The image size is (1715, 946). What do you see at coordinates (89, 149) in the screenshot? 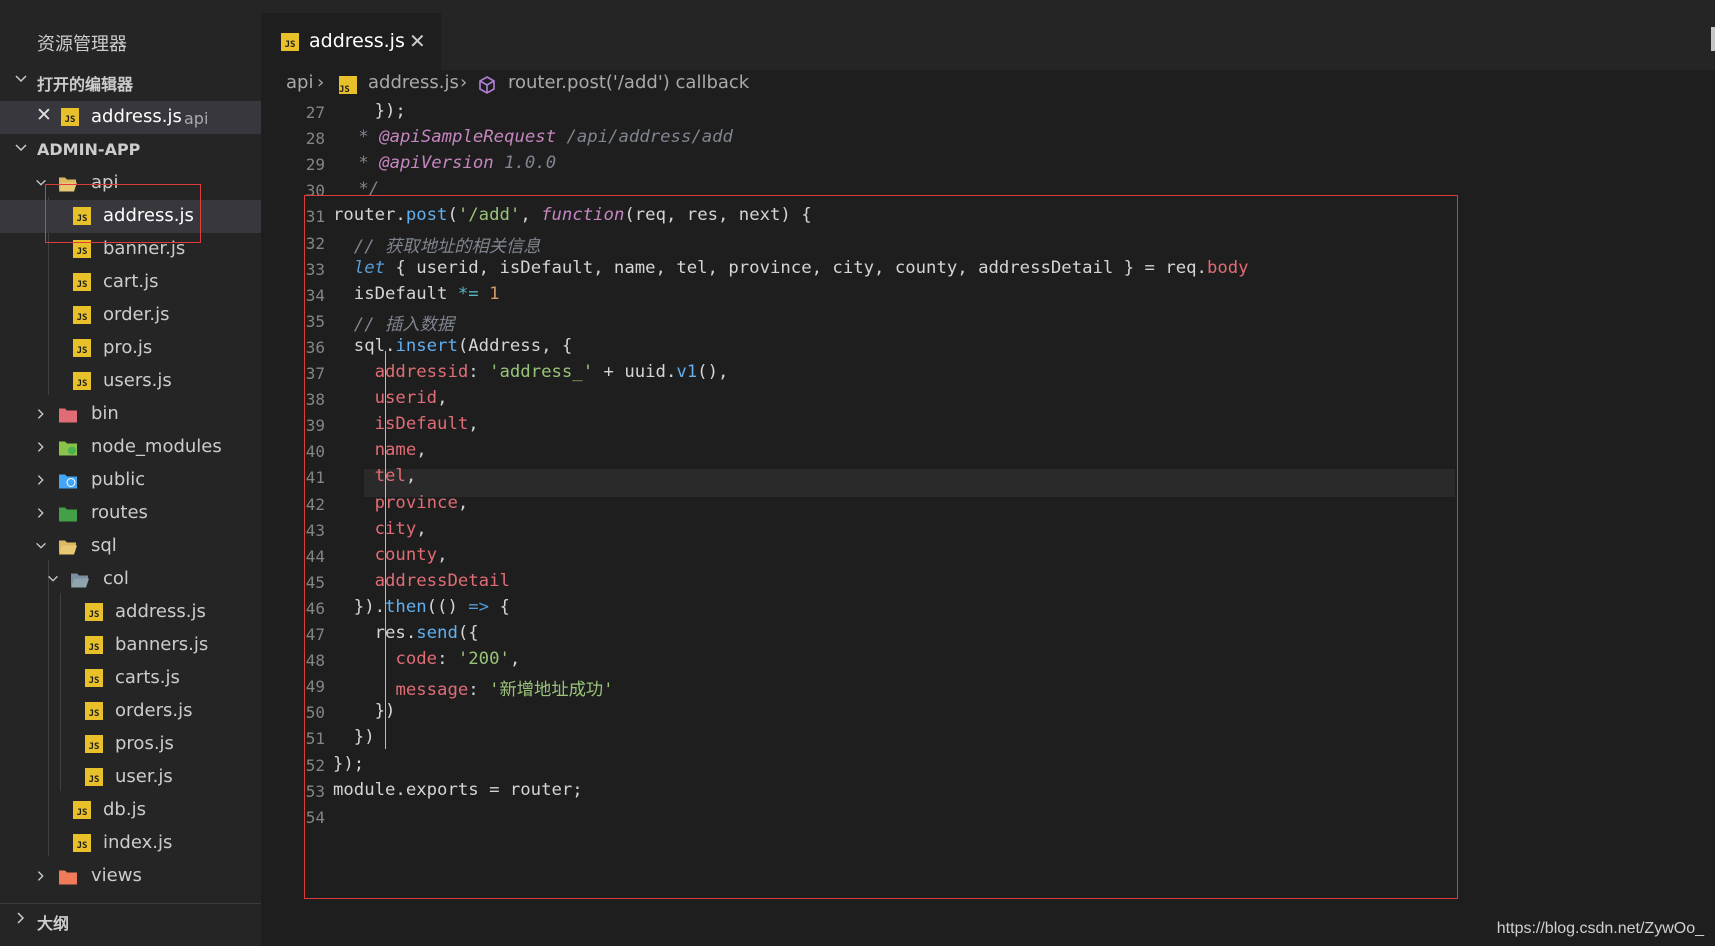
I see `project-label: ADMIN-APP` at bounding box center [89, 149].